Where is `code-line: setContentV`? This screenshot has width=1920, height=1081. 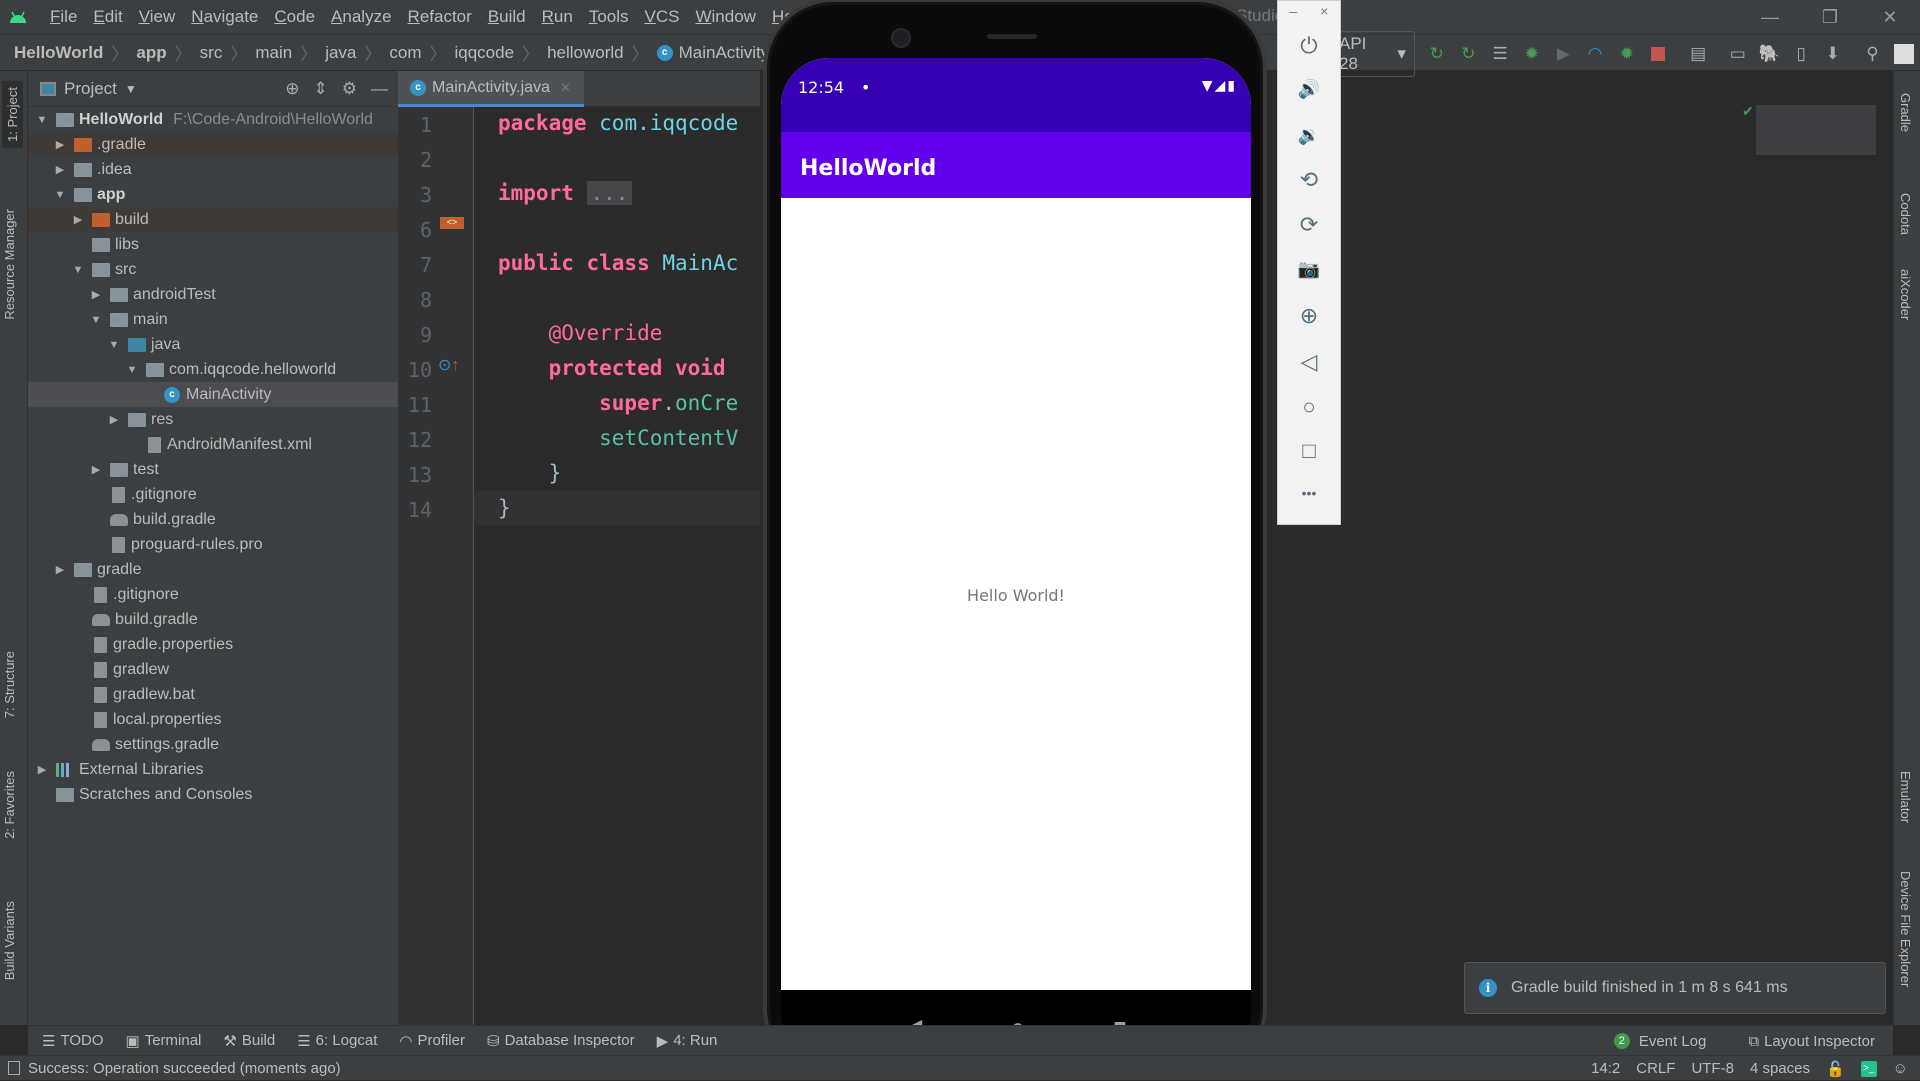
code-line: setContentV is located at coordinates (618, 438).